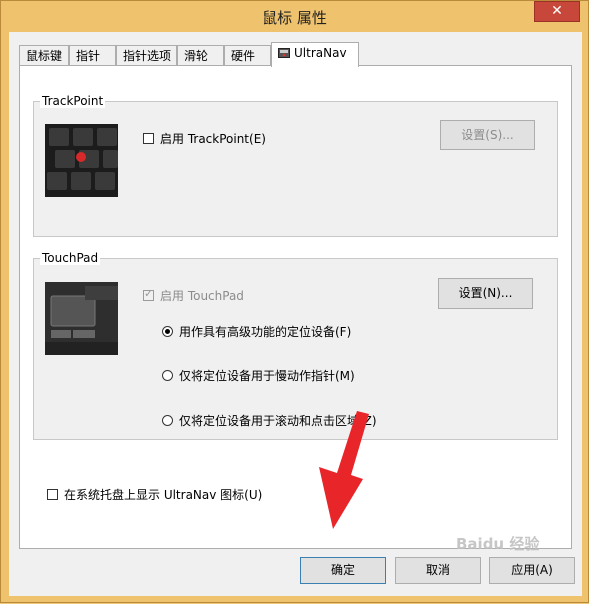 This screenshot has height=604, width=589. I want to click on trackpoint-enable-checkbox: 启用 TrackPoint(E), so click(204, 138).